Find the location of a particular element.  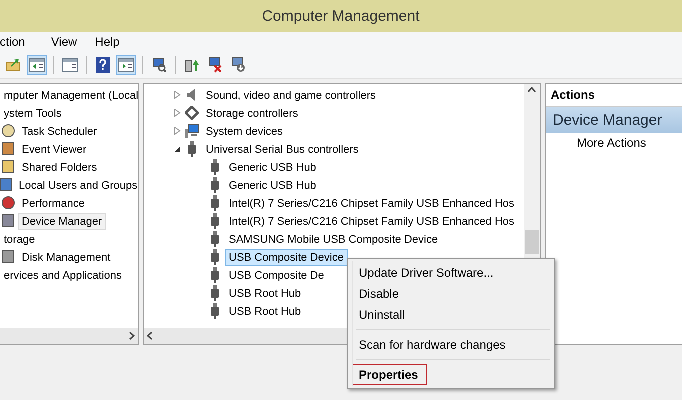

actions-section-title: Device Manager is located at coordinates (614, 120).